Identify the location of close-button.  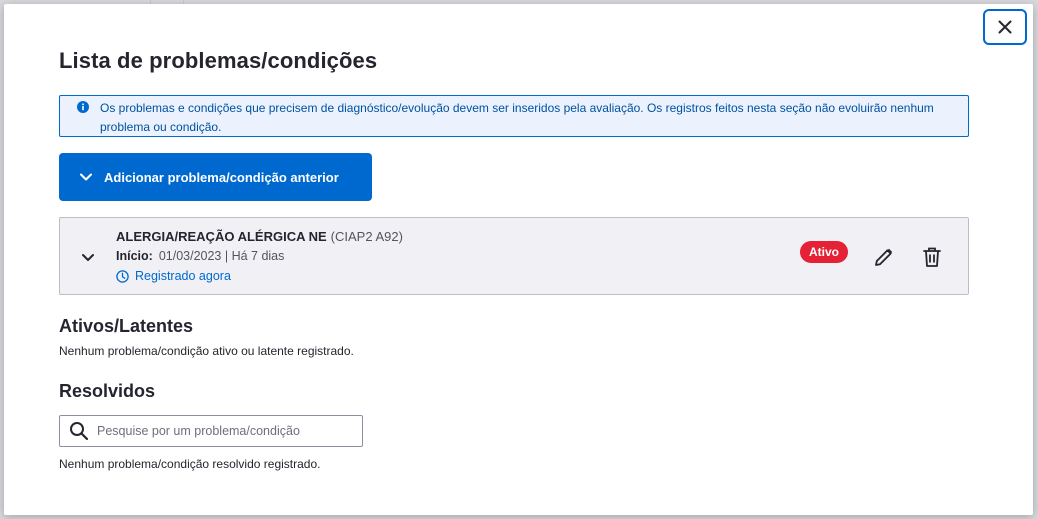
(1005, 27).